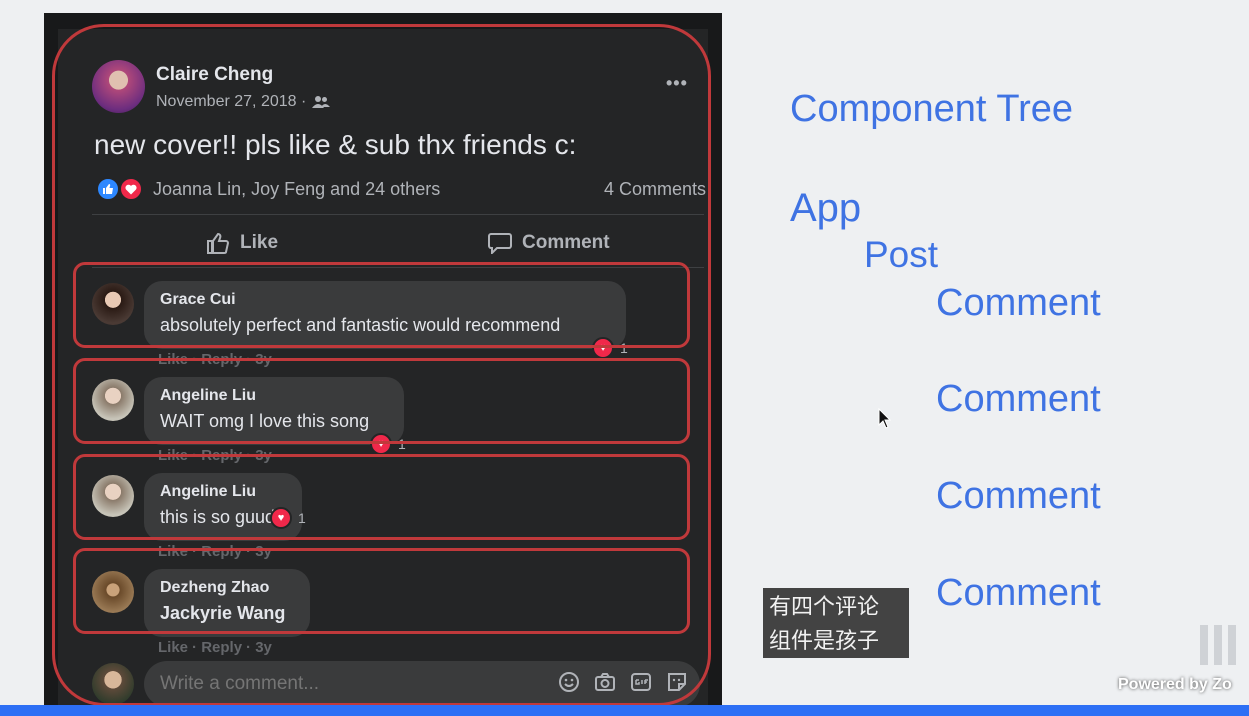  Describe the element at coordinates (1224, 645) in the screenshot. I see `mit-logo-icon` at that location.